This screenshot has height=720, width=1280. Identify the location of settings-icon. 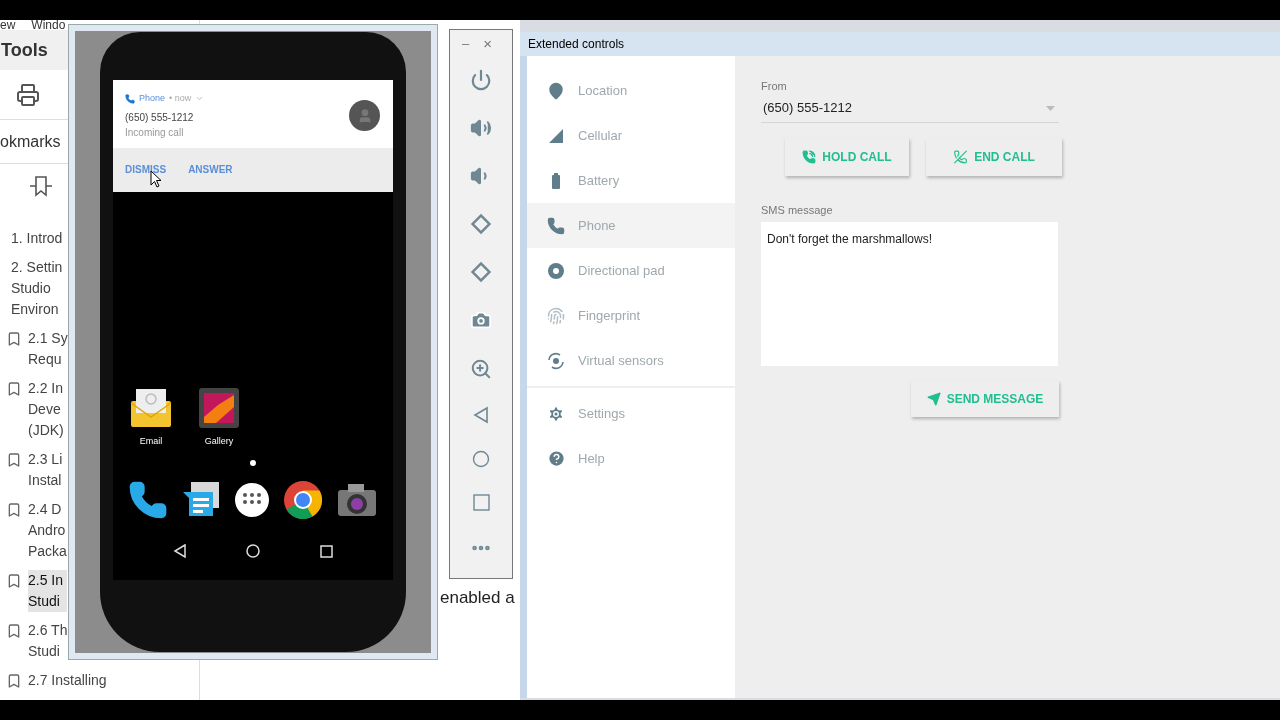
(556, 413).